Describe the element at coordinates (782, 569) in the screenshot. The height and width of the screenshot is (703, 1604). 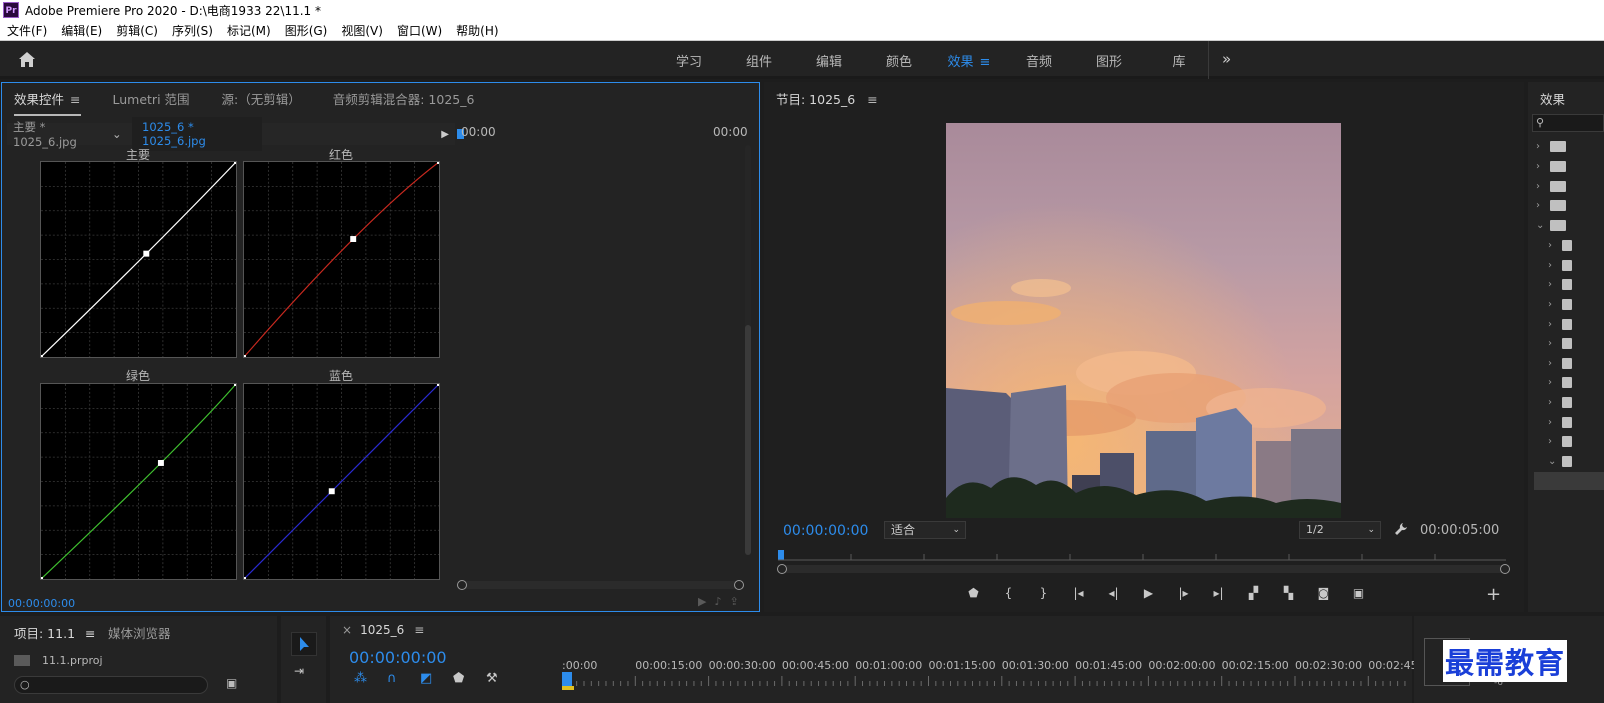
I see `scroll-start-handle` at that location.